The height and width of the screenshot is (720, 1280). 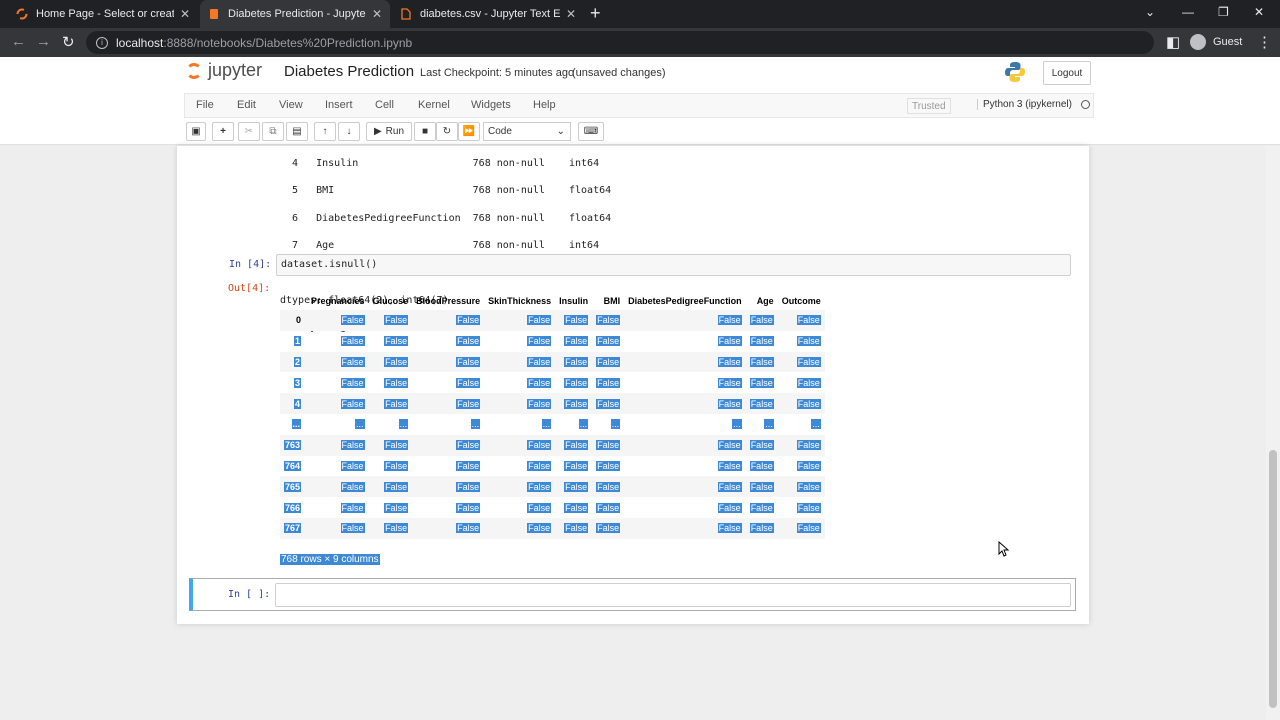 I want to click on window-close-icon: ✕, so click(x=1259, y=12).